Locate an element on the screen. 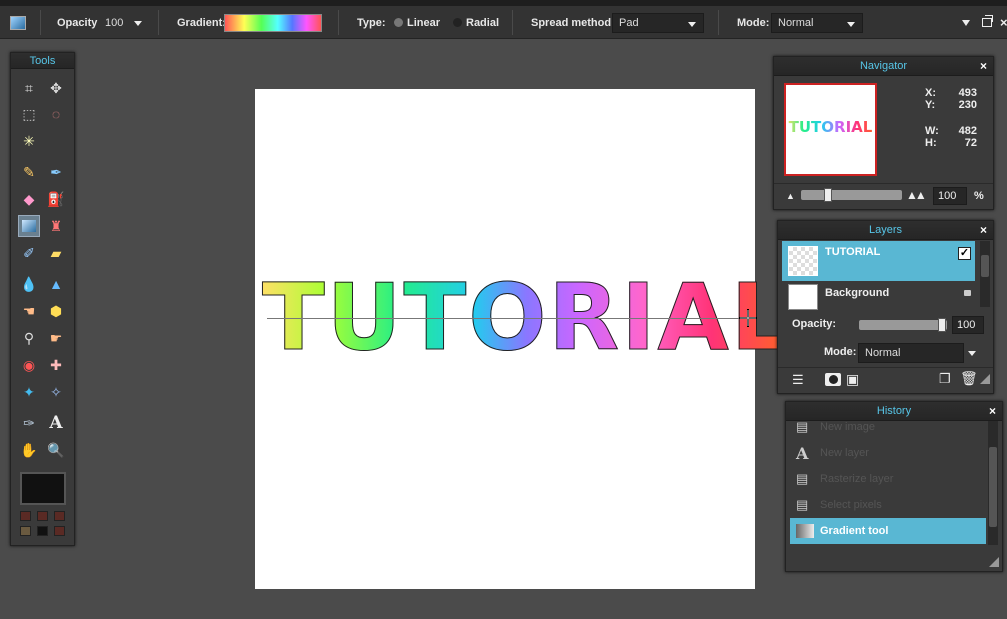 The image size is (1007, 619). bloat-tool-icon: ✦ is located at coordinates (29, 392).